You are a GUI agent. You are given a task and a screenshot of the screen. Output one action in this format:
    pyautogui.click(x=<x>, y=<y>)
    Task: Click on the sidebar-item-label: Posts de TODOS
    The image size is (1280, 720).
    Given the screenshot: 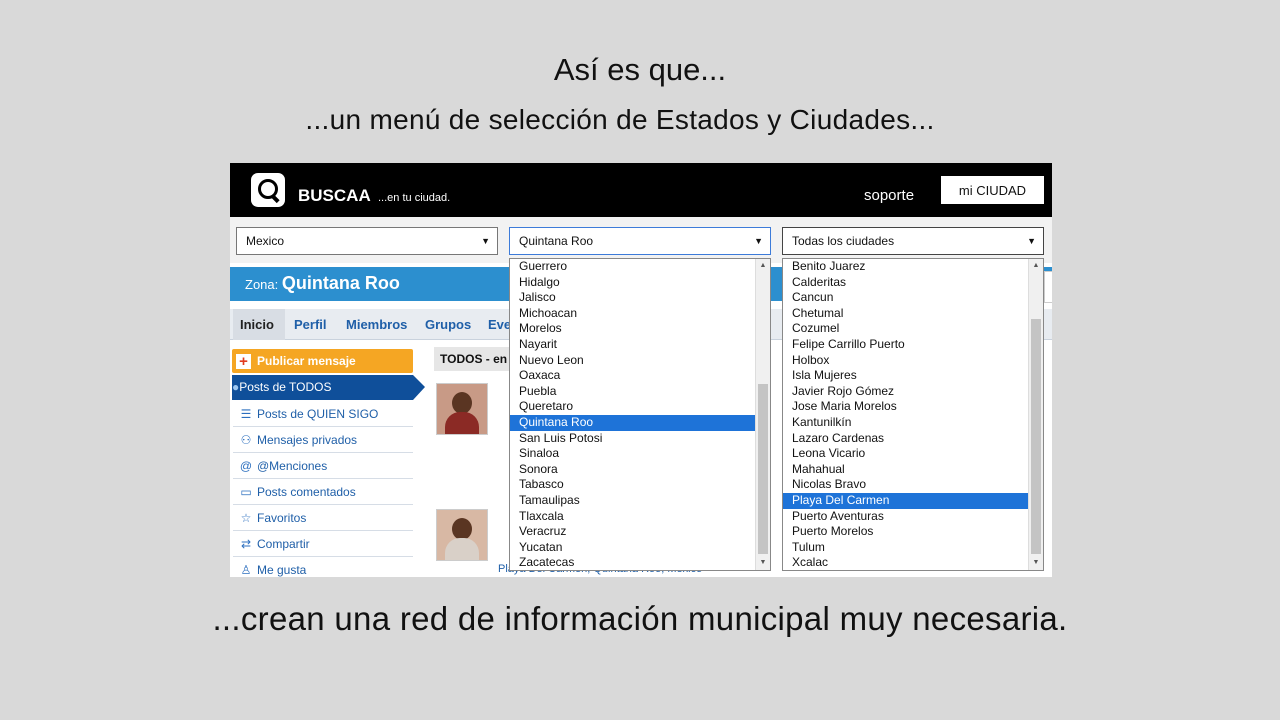 What is the action you would take?
    pyautogui.click(x=285, y=387)
    